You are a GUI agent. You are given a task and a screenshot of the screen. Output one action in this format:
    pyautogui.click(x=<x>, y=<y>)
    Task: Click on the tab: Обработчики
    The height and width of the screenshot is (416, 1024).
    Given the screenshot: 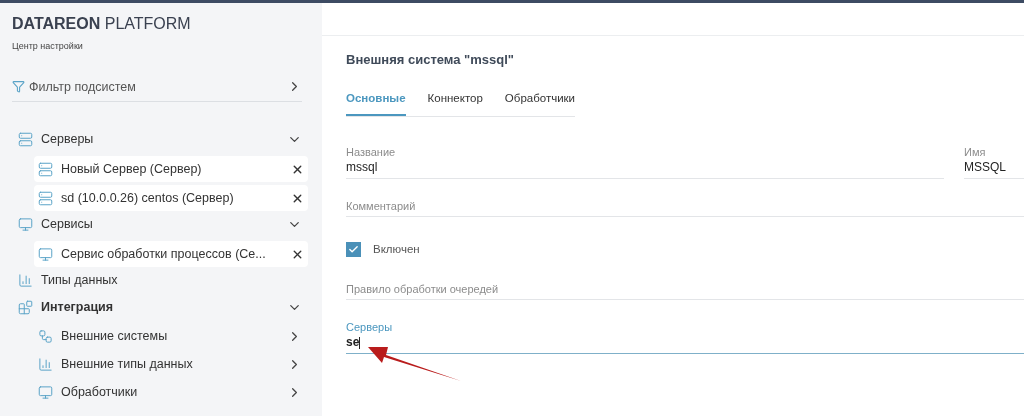 What is the action you would take?
    pyautogui.click(x=540, y=102)
    